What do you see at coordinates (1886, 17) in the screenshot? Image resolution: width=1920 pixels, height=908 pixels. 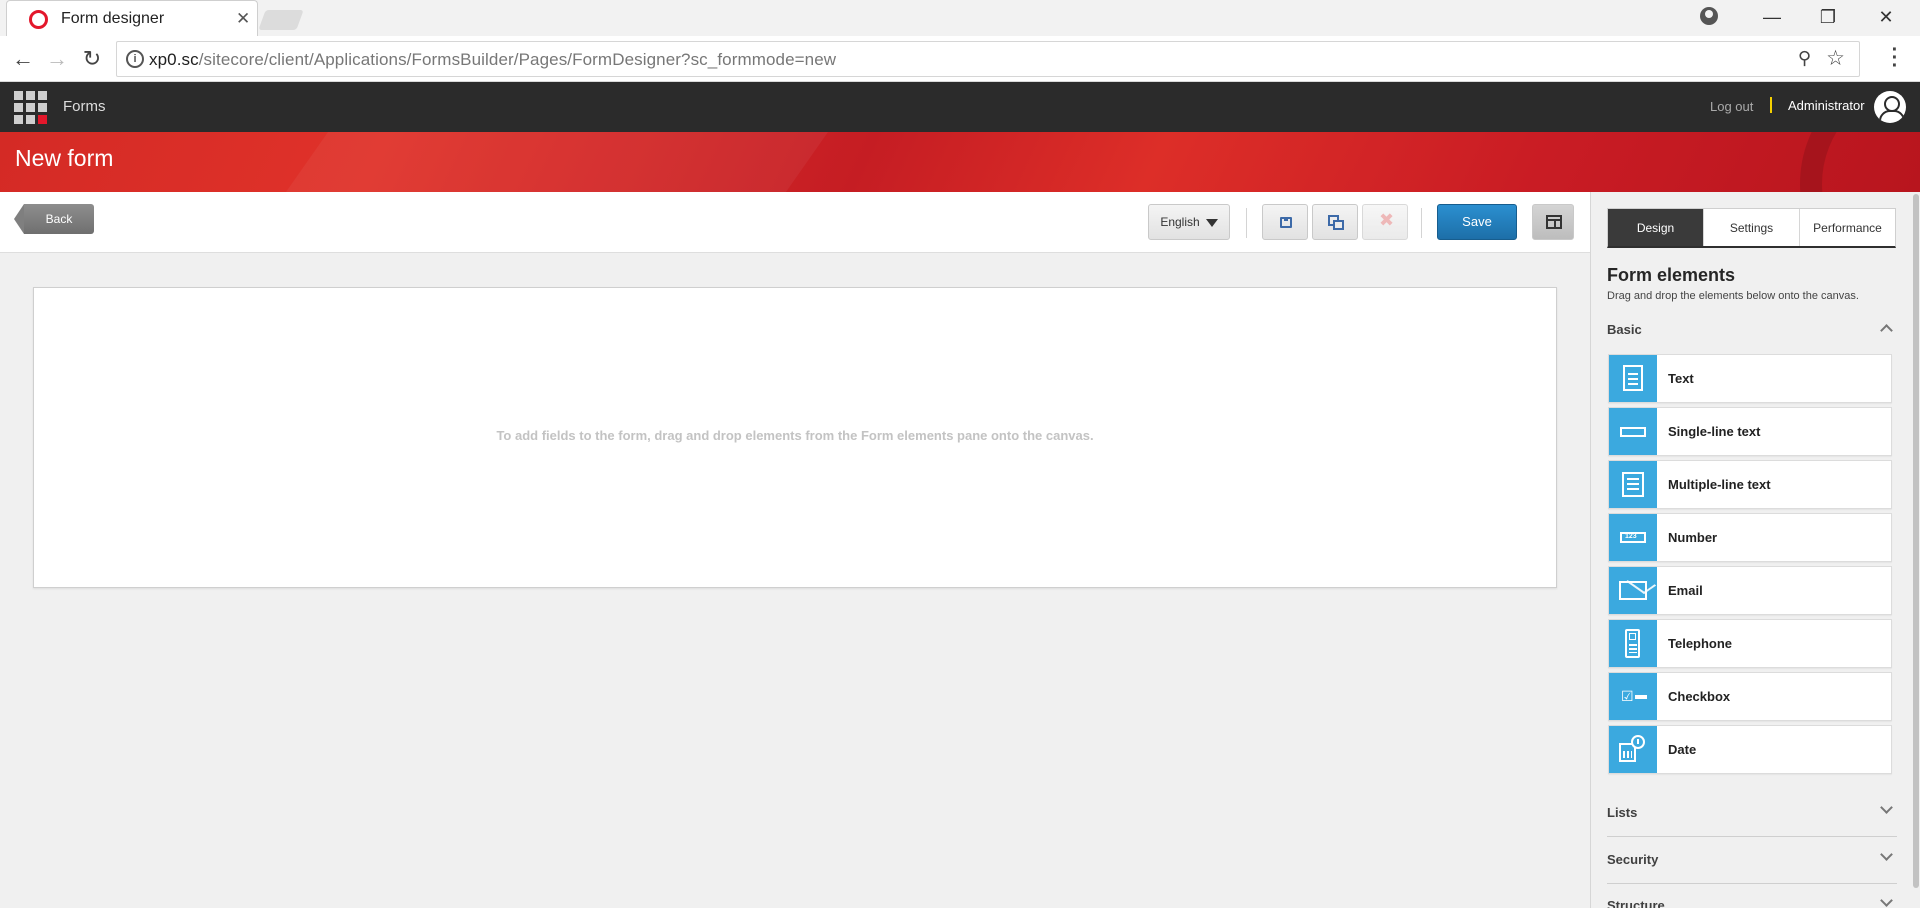 I see `window-close-icon: ✕` at bounding box center [1886, 17].